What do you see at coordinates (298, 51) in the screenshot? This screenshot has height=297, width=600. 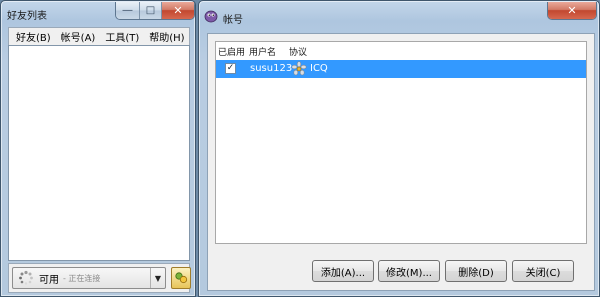 I see `column-header-protocol: 协议` at bounding box center [298, 51].